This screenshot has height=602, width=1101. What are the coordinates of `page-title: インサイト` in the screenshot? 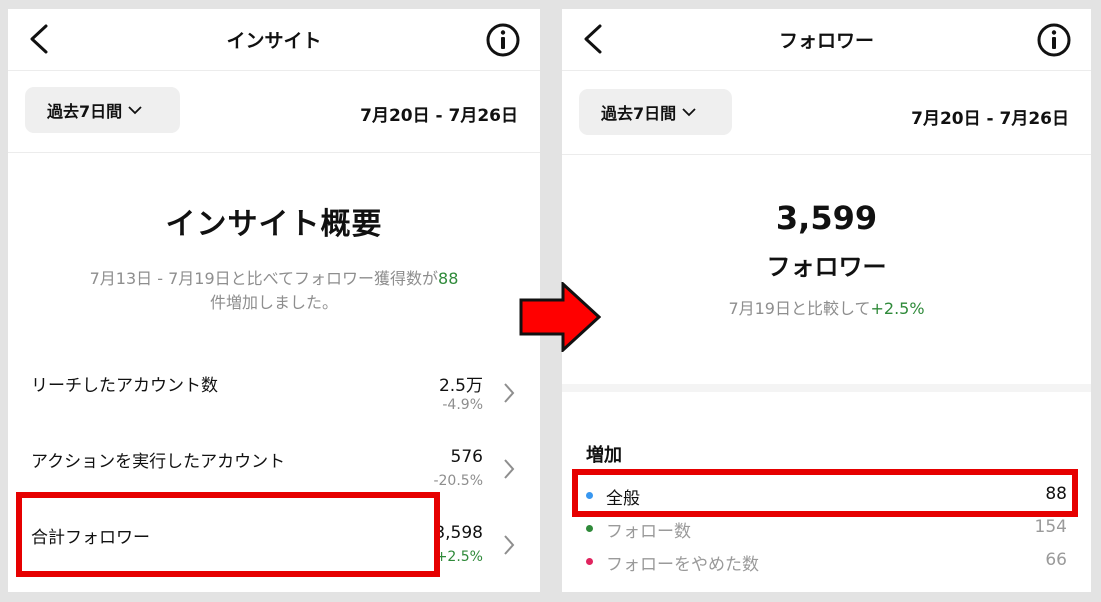 It's located at (274, 41).